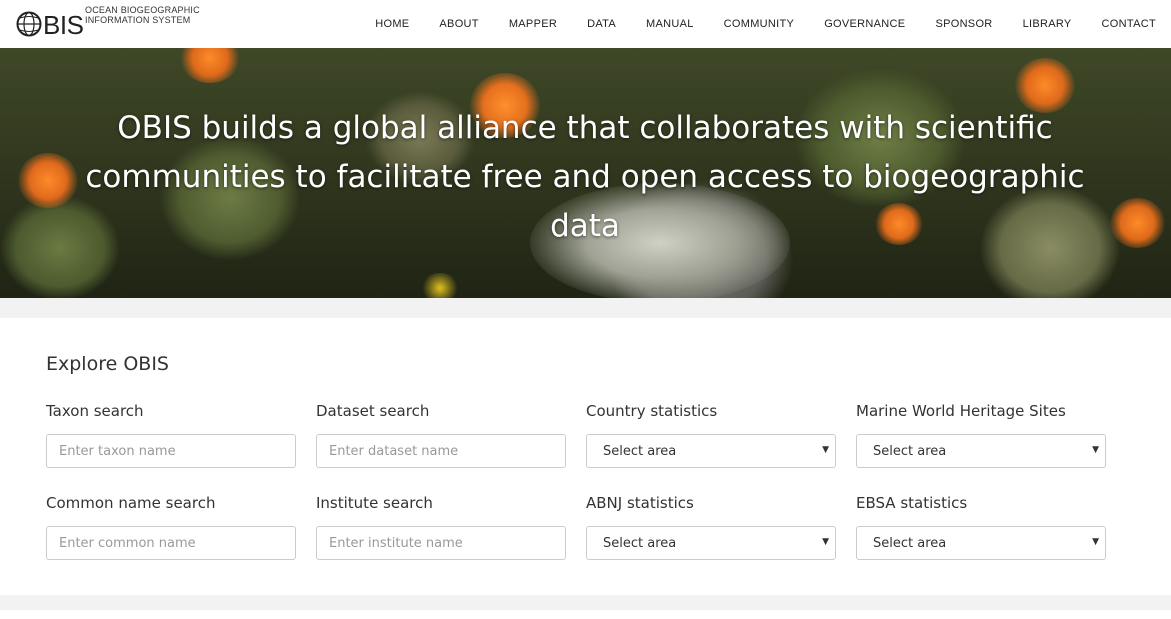 This screenshot has height=619, width=1171. Describe the element at coordinates (440, 285) in the screenshot. I see `hero-photo-highlight` at that location.